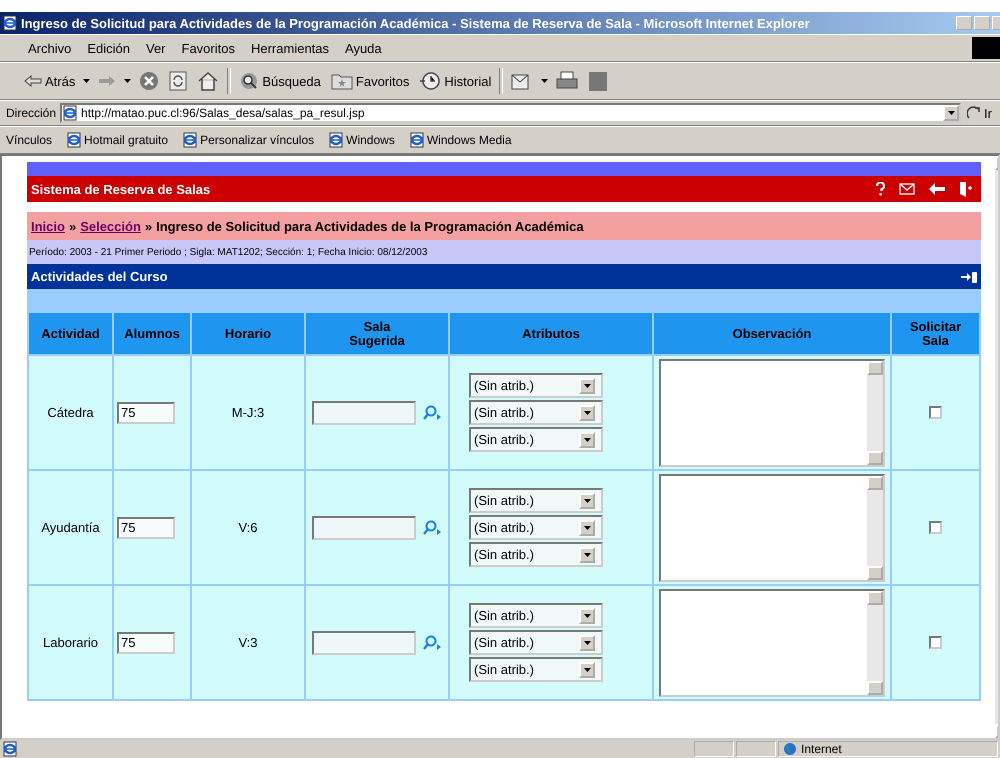 The width and height of the screenshot is (1000, 758). I want to click on maximize-button, so click(982, 23).